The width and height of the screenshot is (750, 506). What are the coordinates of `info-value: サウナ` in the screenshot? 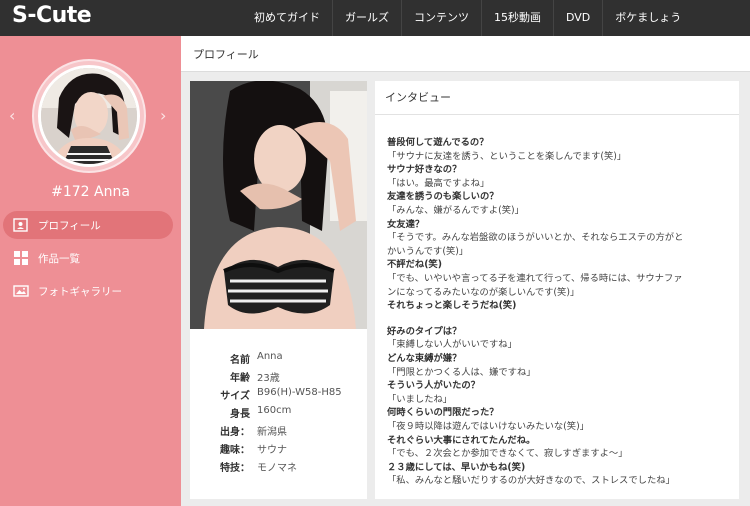 It's located at (272, 450).